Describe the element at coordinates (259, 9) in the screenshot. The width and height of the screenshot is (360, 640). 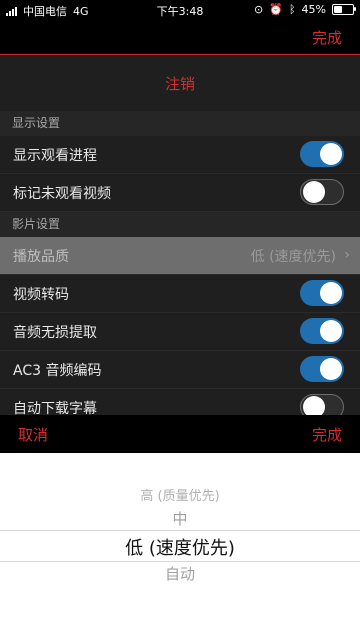
I see `rotation-lock-icon: ⊙` at that location.